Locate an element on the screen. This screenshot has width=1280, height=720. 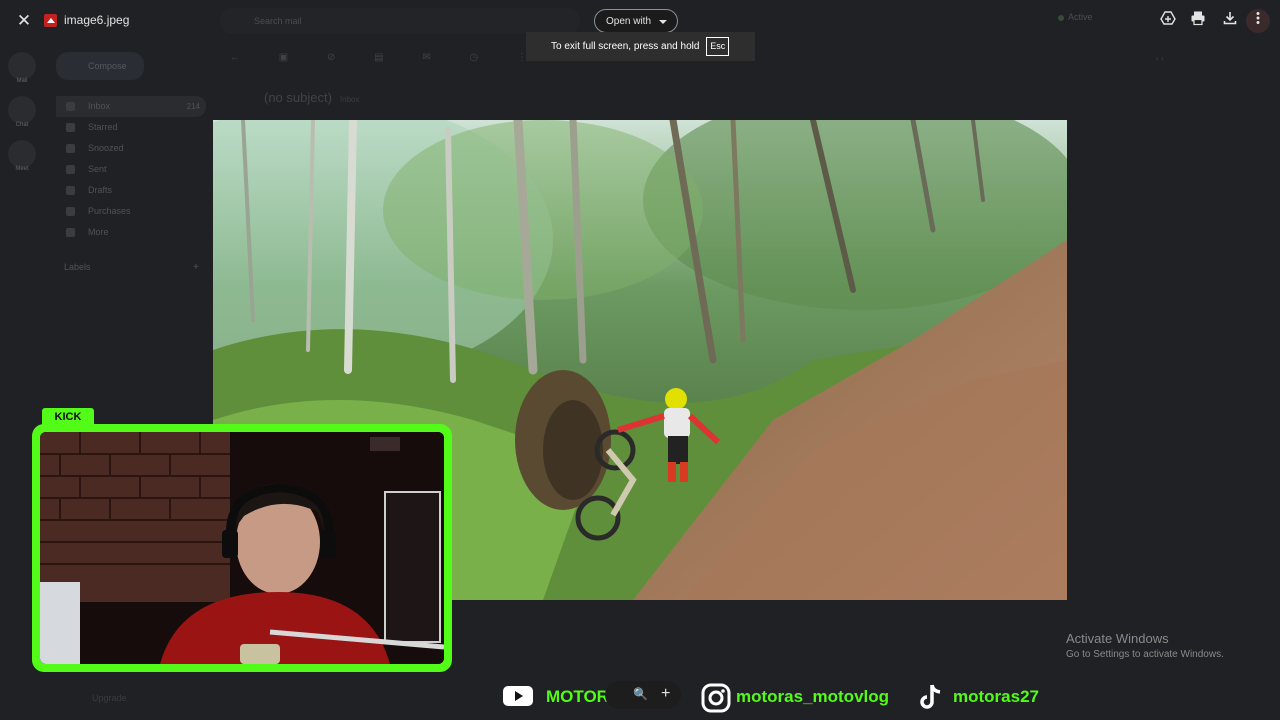
folder-more: More is located at coordinates (131, 232).